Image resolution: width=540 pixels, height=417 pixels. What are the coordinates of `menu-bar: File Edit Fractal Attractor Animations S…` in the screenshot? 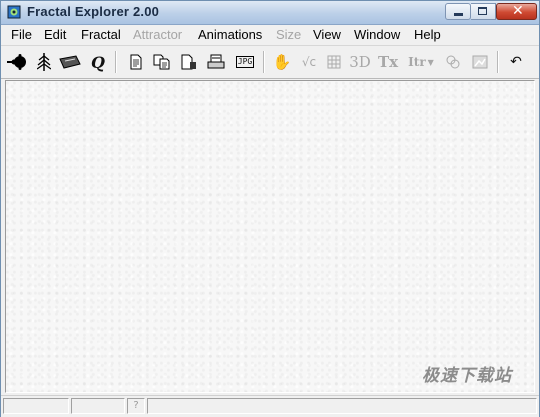 It's located at (270, 35).